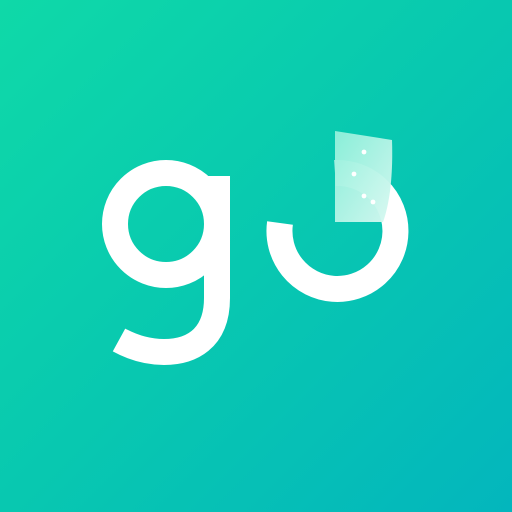  Describe the element at coordinates (364, 176) in the screenshot. I see `flag-icon` at that location.